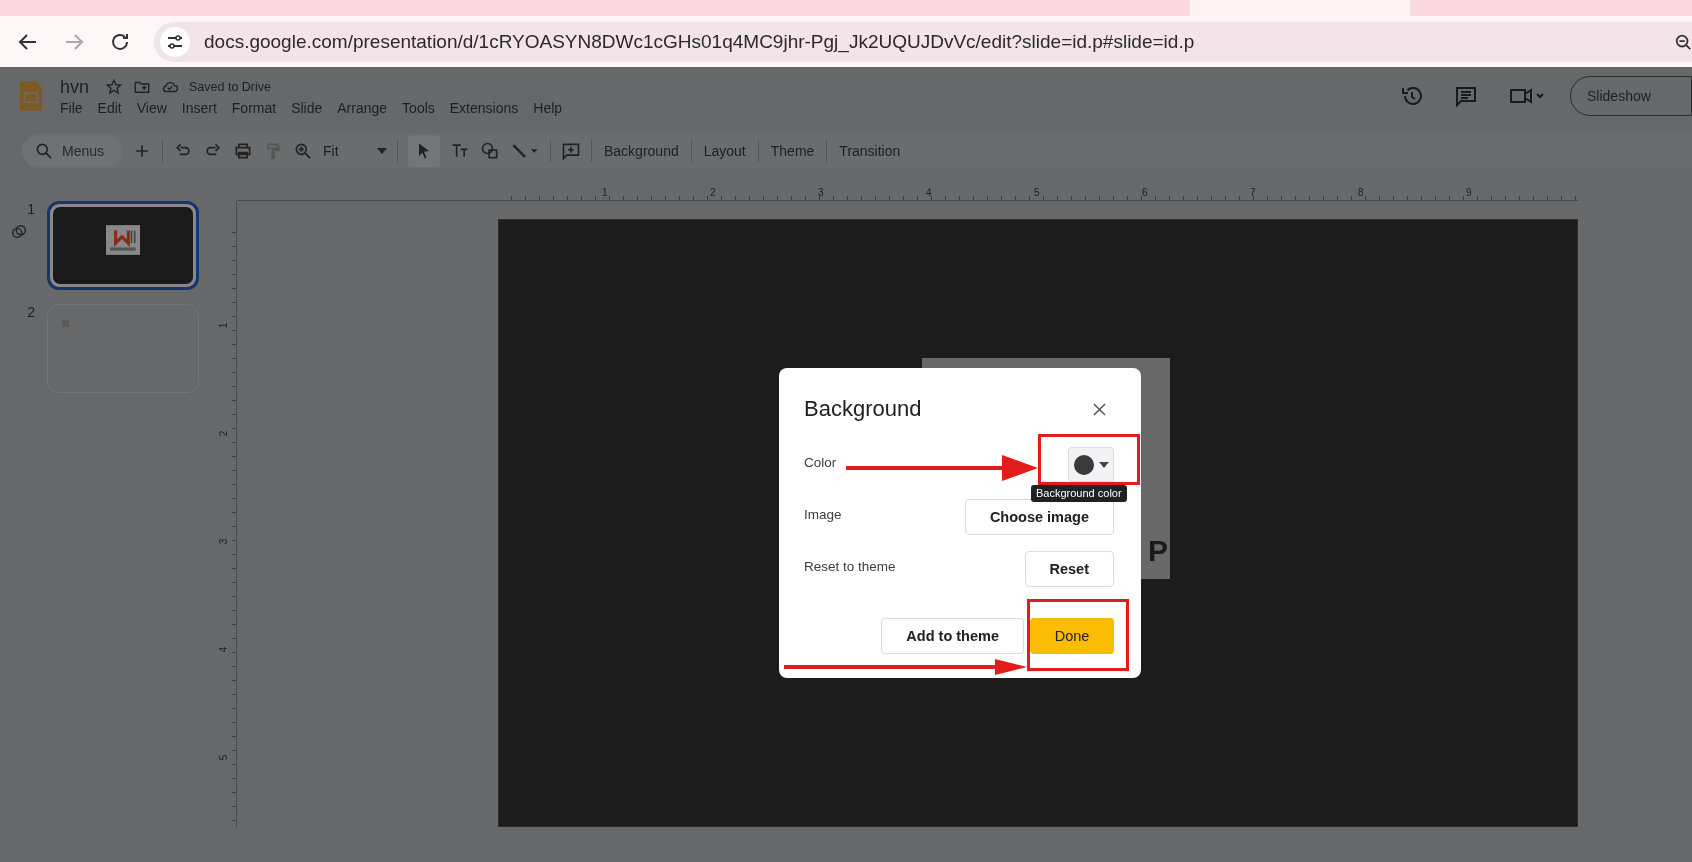 The image size is (1692, 862). Describe the element at coordinates (75, 87) in the screenshot. I see `document-title: hvn` at that location.